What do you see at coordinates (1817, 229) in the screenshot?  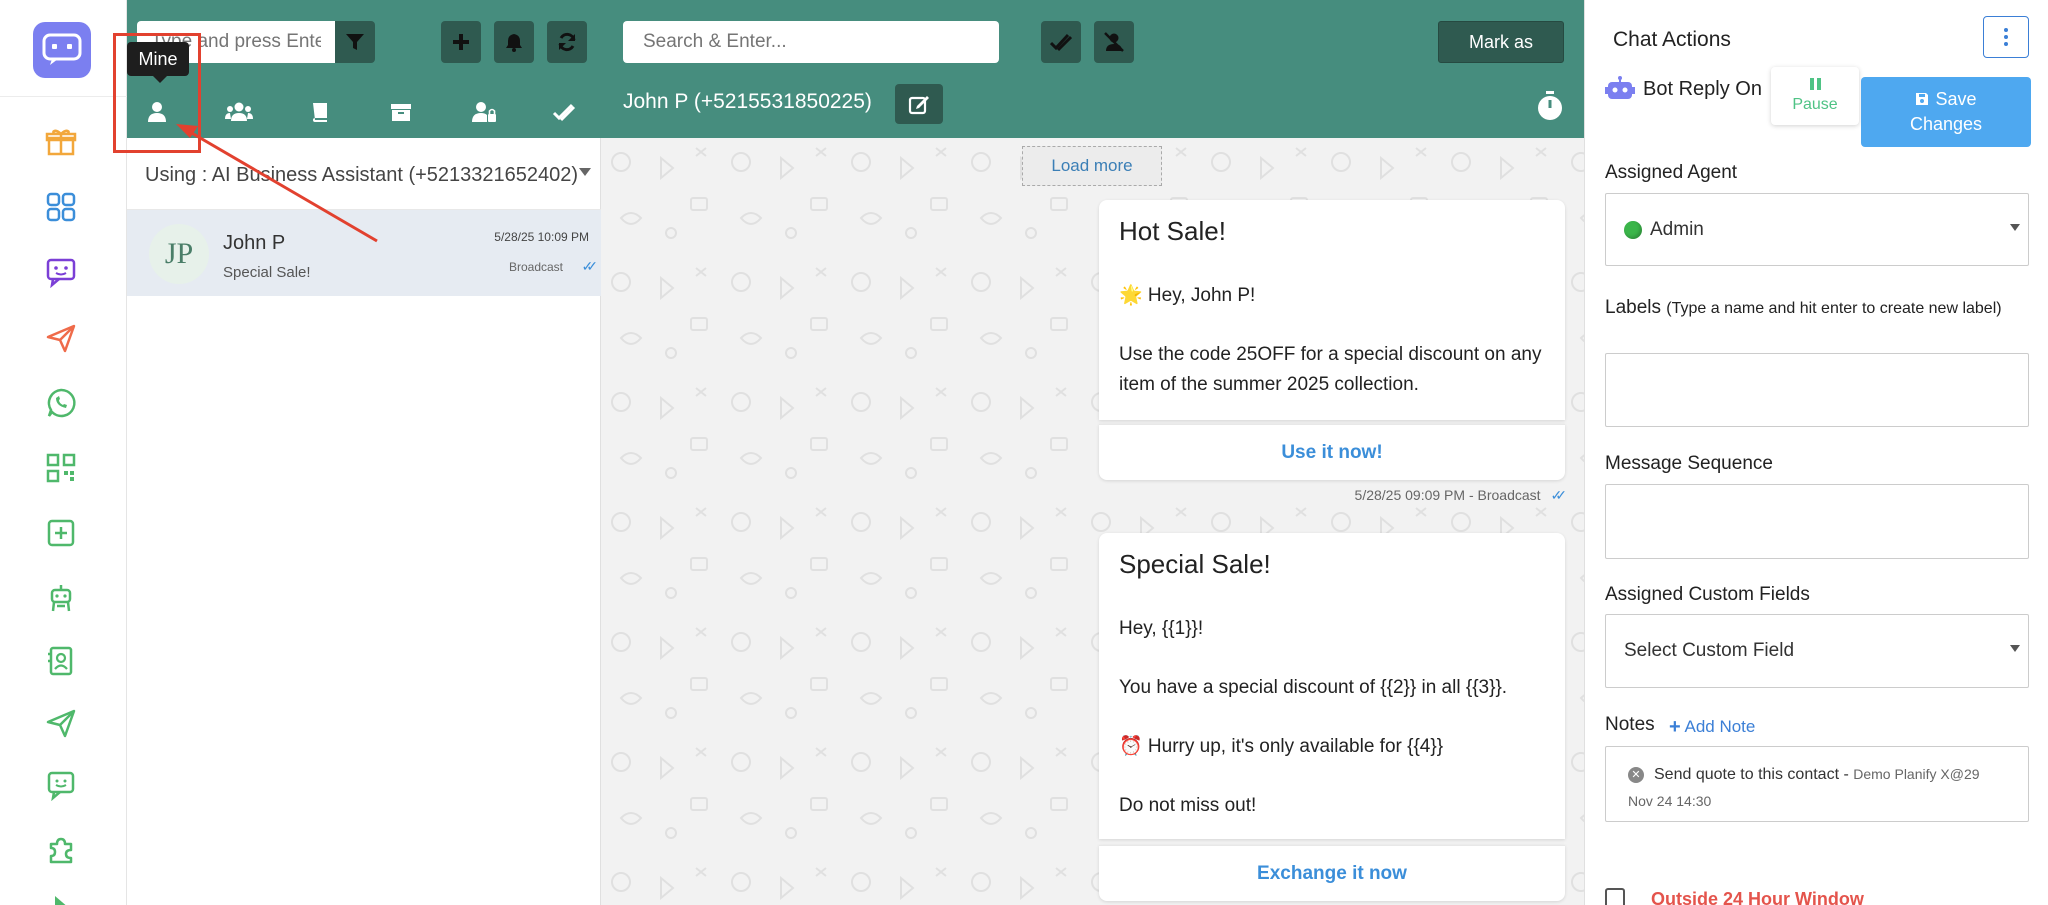 I see `assigned-agent-select: Admin` at bounding box center [1817, 229].